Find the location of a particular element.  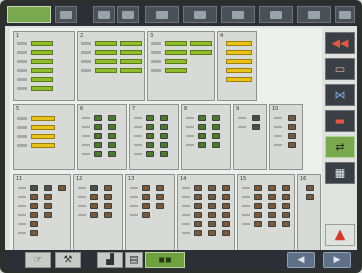

bottom-toolbar: ☞ ⚒ ▟ ▤ ▪▪ ◀ ▶ is located at coordinates (181, 260).